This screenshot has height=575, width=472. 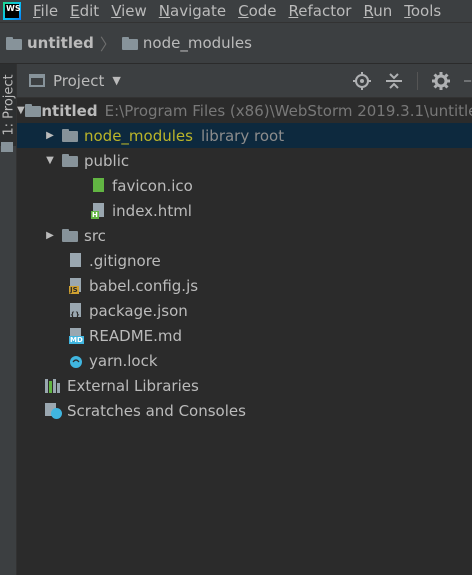 I want to click on menu-mnemonic: E, so click(x=75, y=11).